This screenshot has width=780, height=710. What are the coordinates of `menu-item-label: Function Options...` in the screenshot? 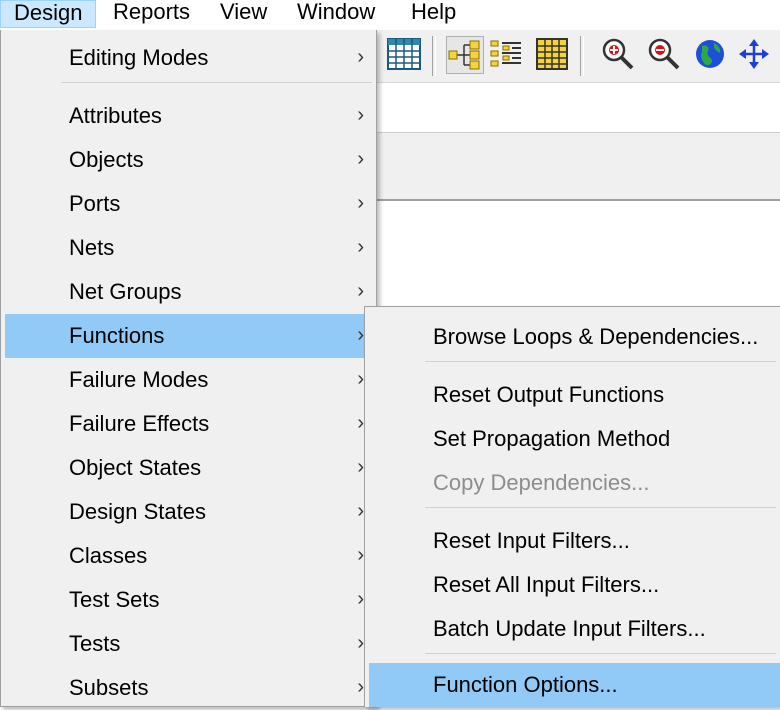 It's located at (525, 684).